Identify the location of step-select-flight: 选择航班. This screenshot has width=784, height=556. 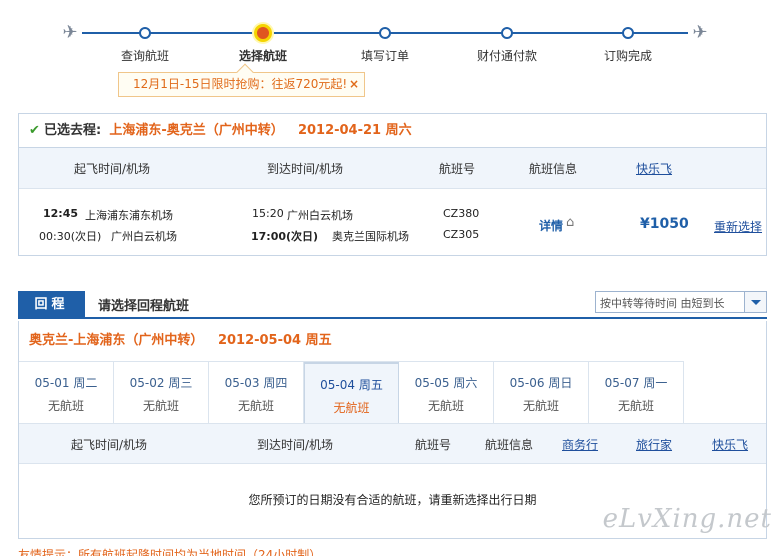
(263, 41).